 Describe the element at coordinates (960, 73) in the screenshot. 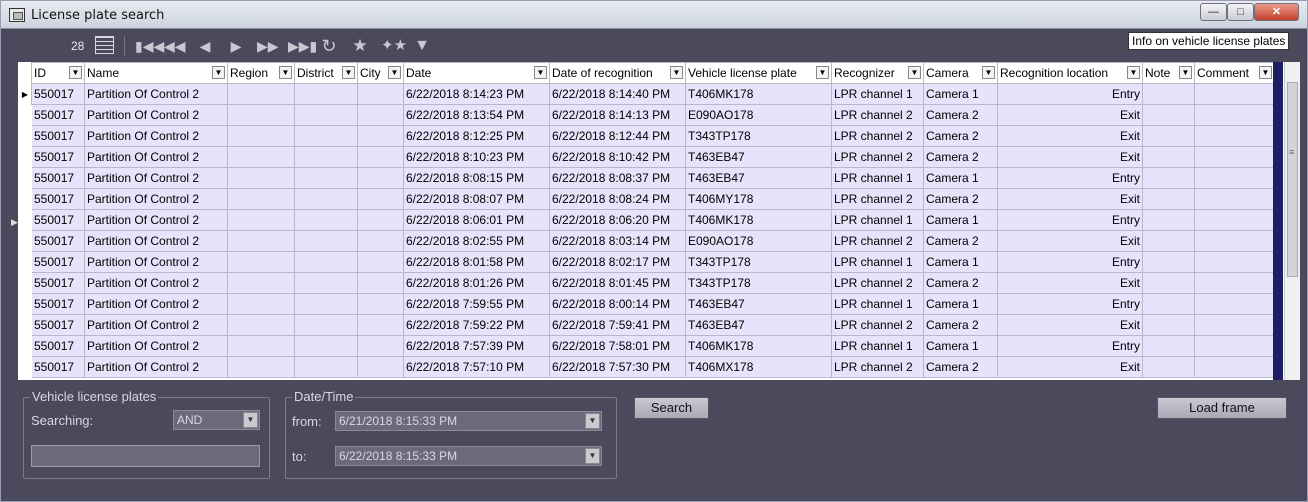

I see `column-header: Camera ▼` at that location.